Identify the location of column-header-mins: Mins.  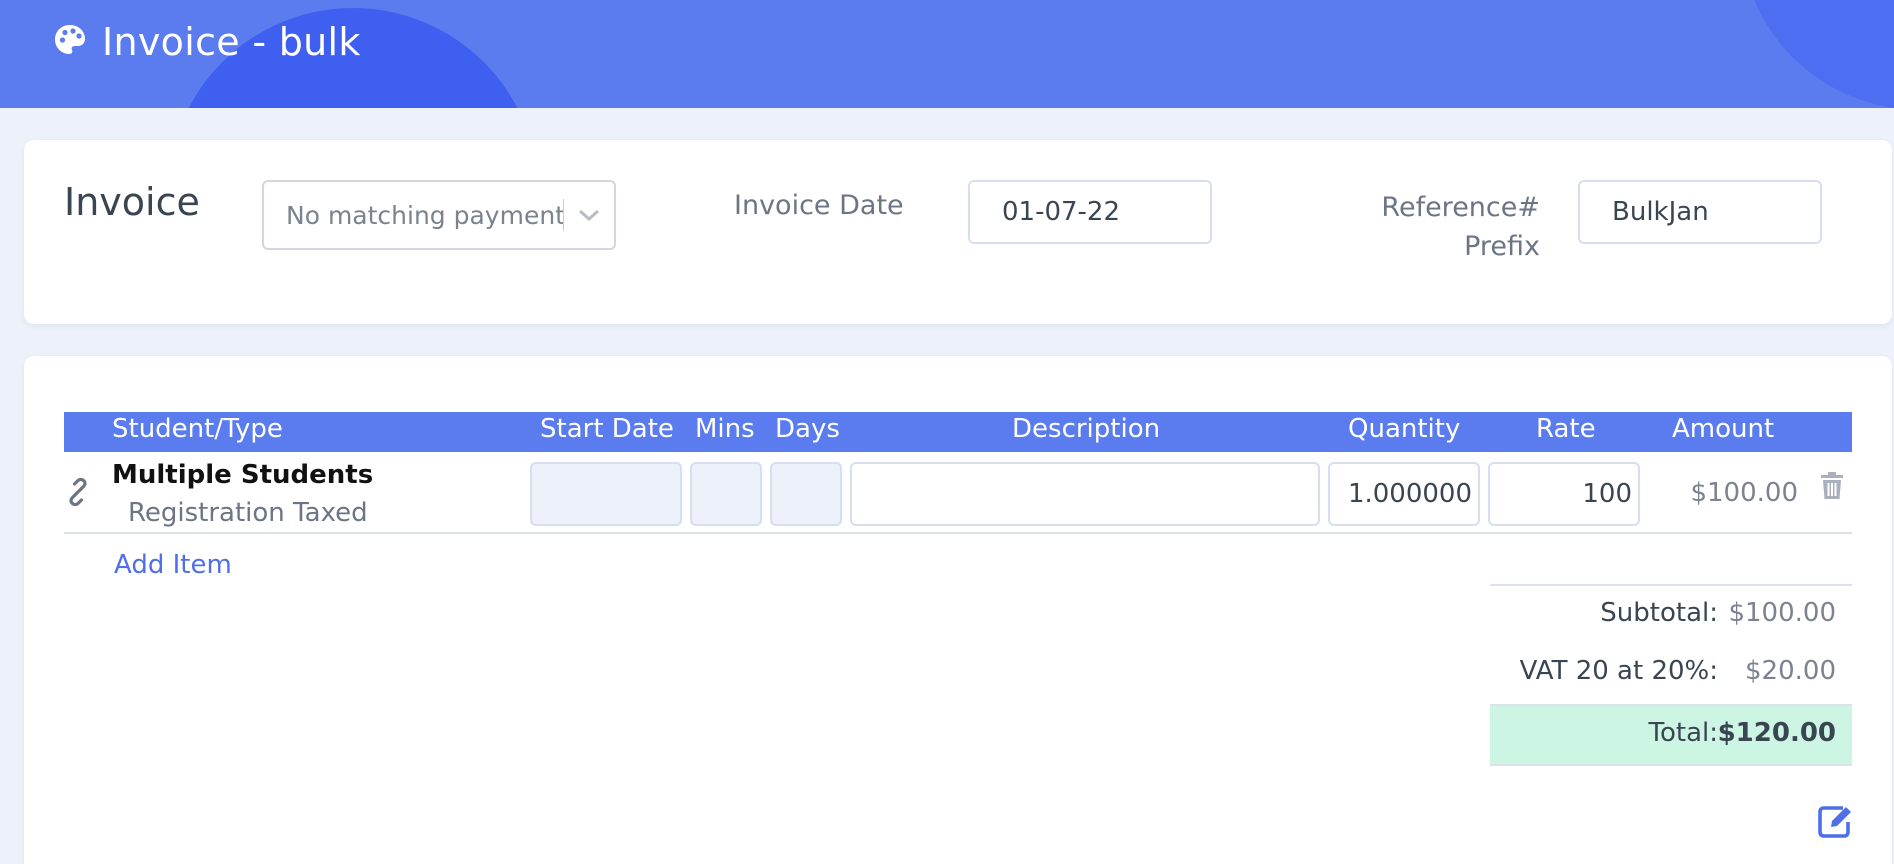
(725, 429).